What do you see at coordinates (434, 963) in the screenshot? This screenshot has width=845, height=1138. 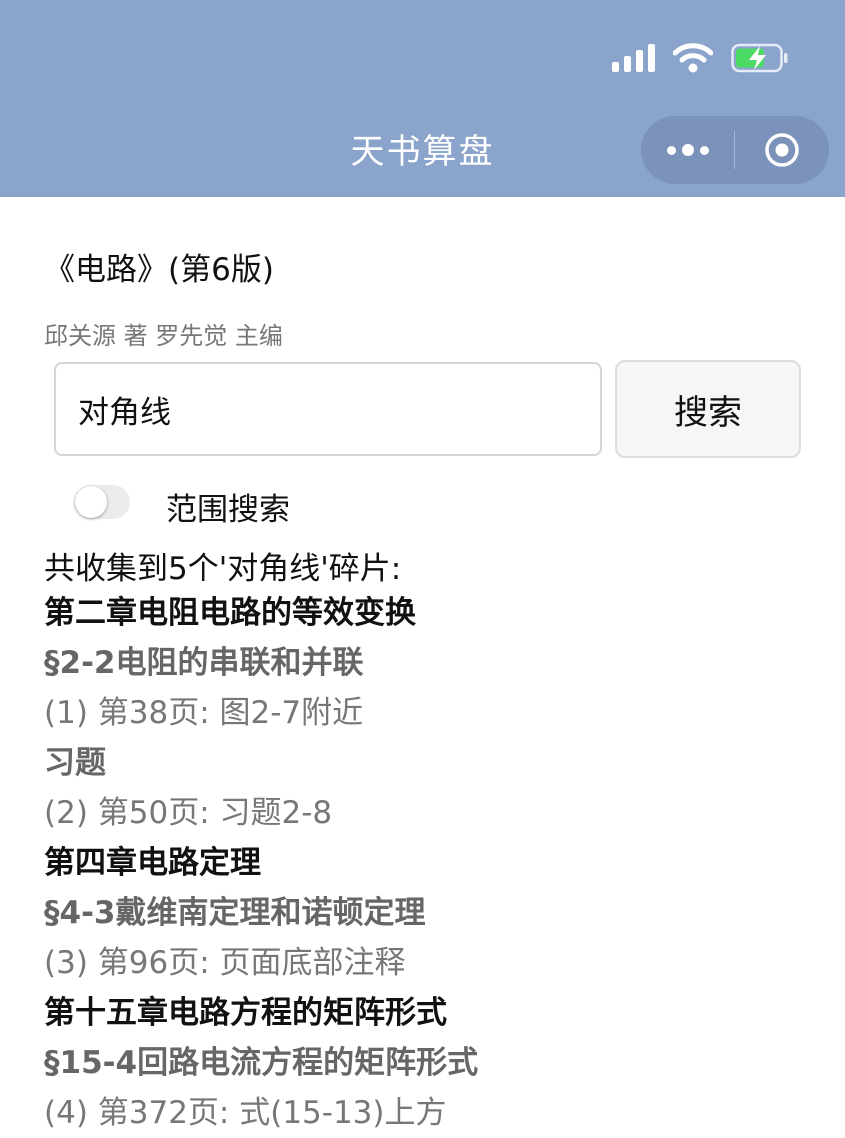 I see `result-page-link: (3) 第96页: 页面底部注释` at bounding box center [434, 963].